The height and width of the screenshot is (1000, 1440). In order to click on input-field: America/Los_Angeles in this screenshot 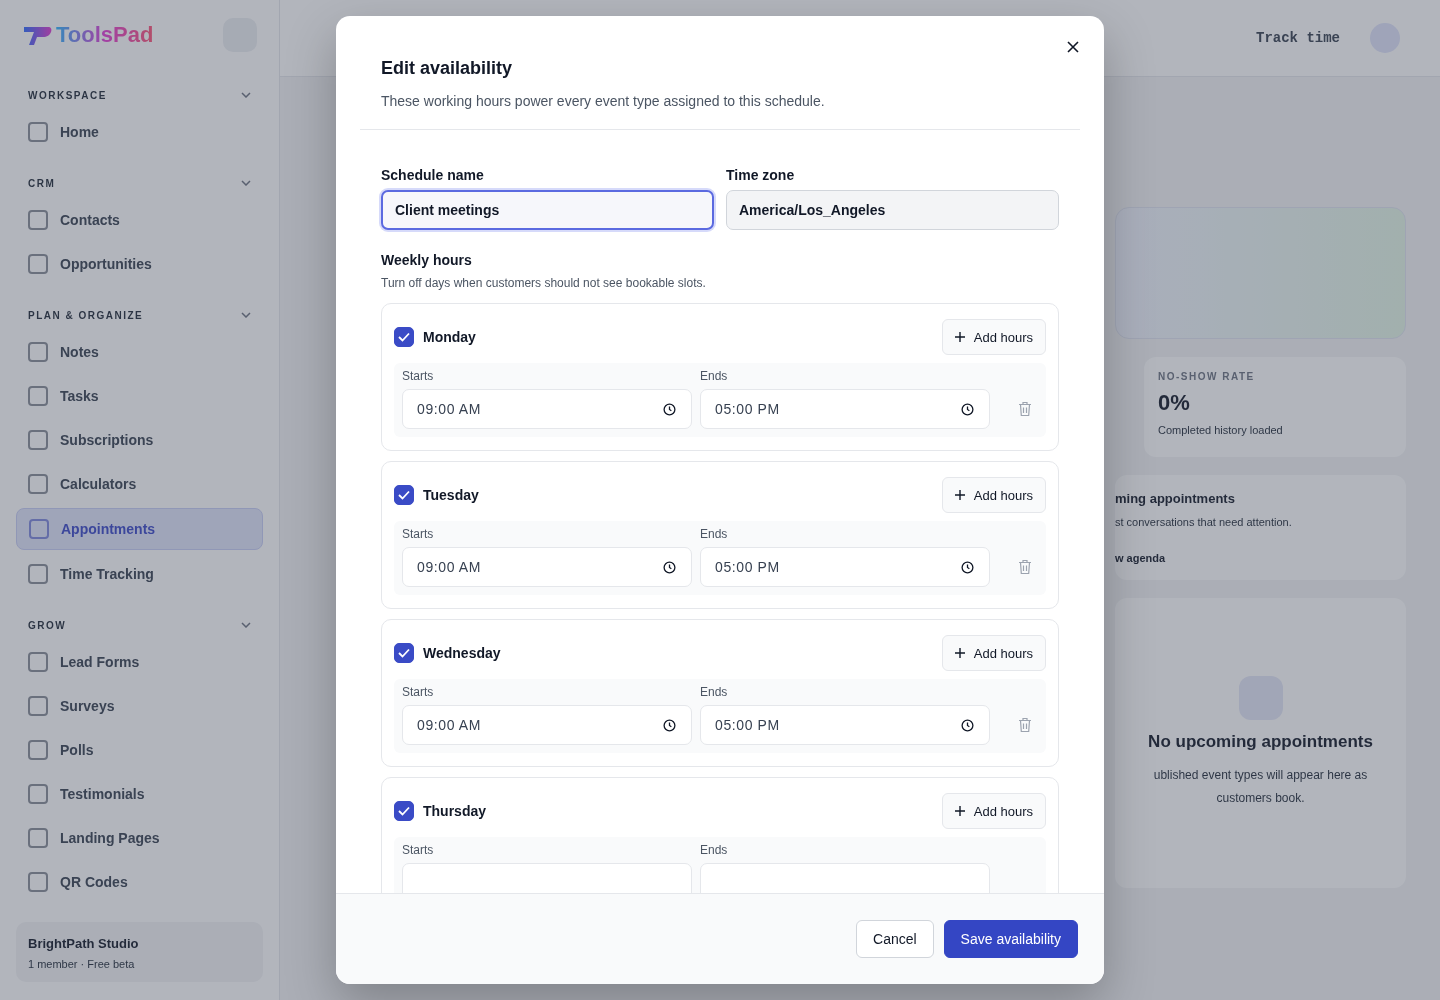, I will do `click(892, 210)`.